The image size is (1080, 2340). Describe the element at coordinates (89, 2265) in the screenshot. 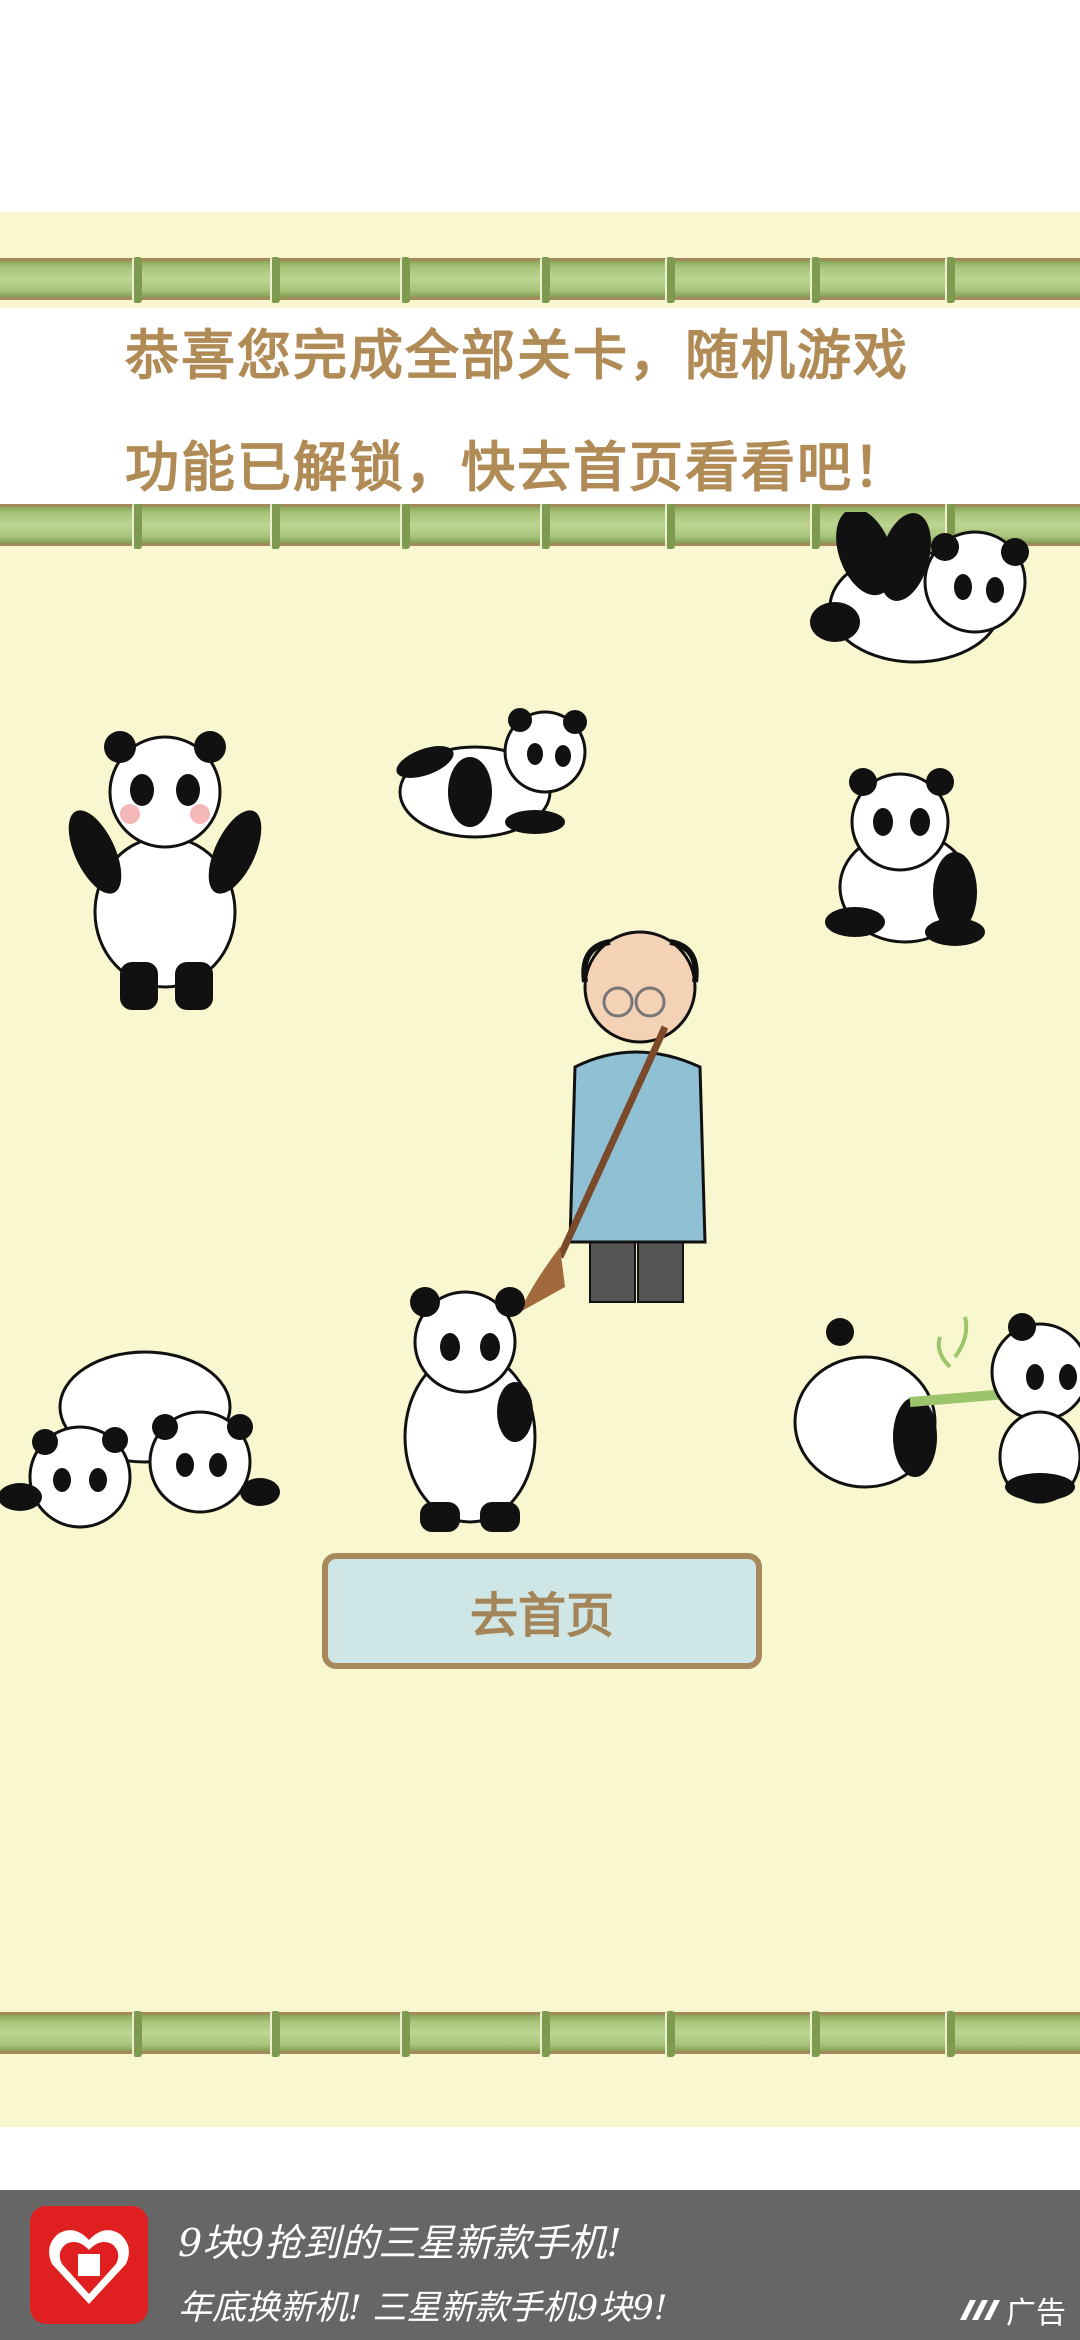

I see `pinduoduo-logo-icon` at that location.